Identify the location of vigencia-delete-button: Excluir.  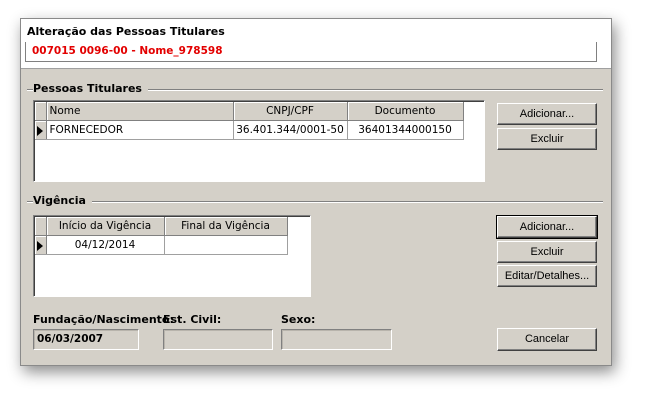
(547, 252).